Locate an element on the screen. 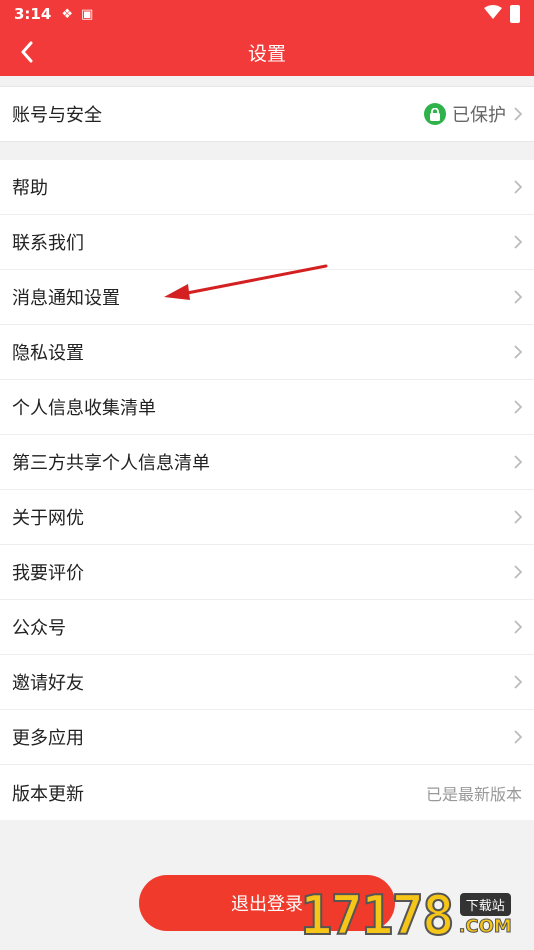 This screenshot has width=534, height=950. settings-item-invite: 邀请好友 is located at coordinates (267, 682).